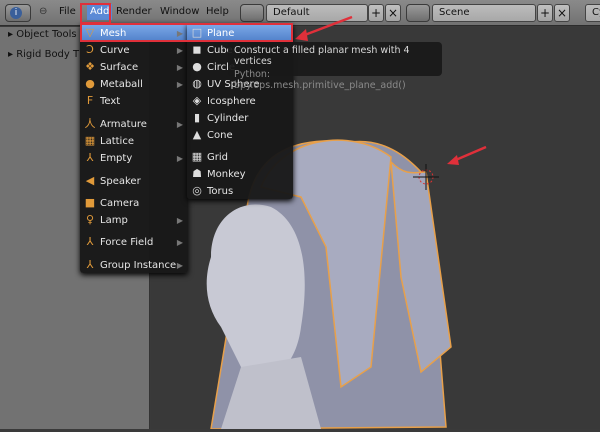 The height and width of the screenshot is (432, 600). What do you see at coordinates (240, 191) in the screenshot?
I see `mesh-menu-item-torus: ◎ Torus` at bounding box center [240, 191].